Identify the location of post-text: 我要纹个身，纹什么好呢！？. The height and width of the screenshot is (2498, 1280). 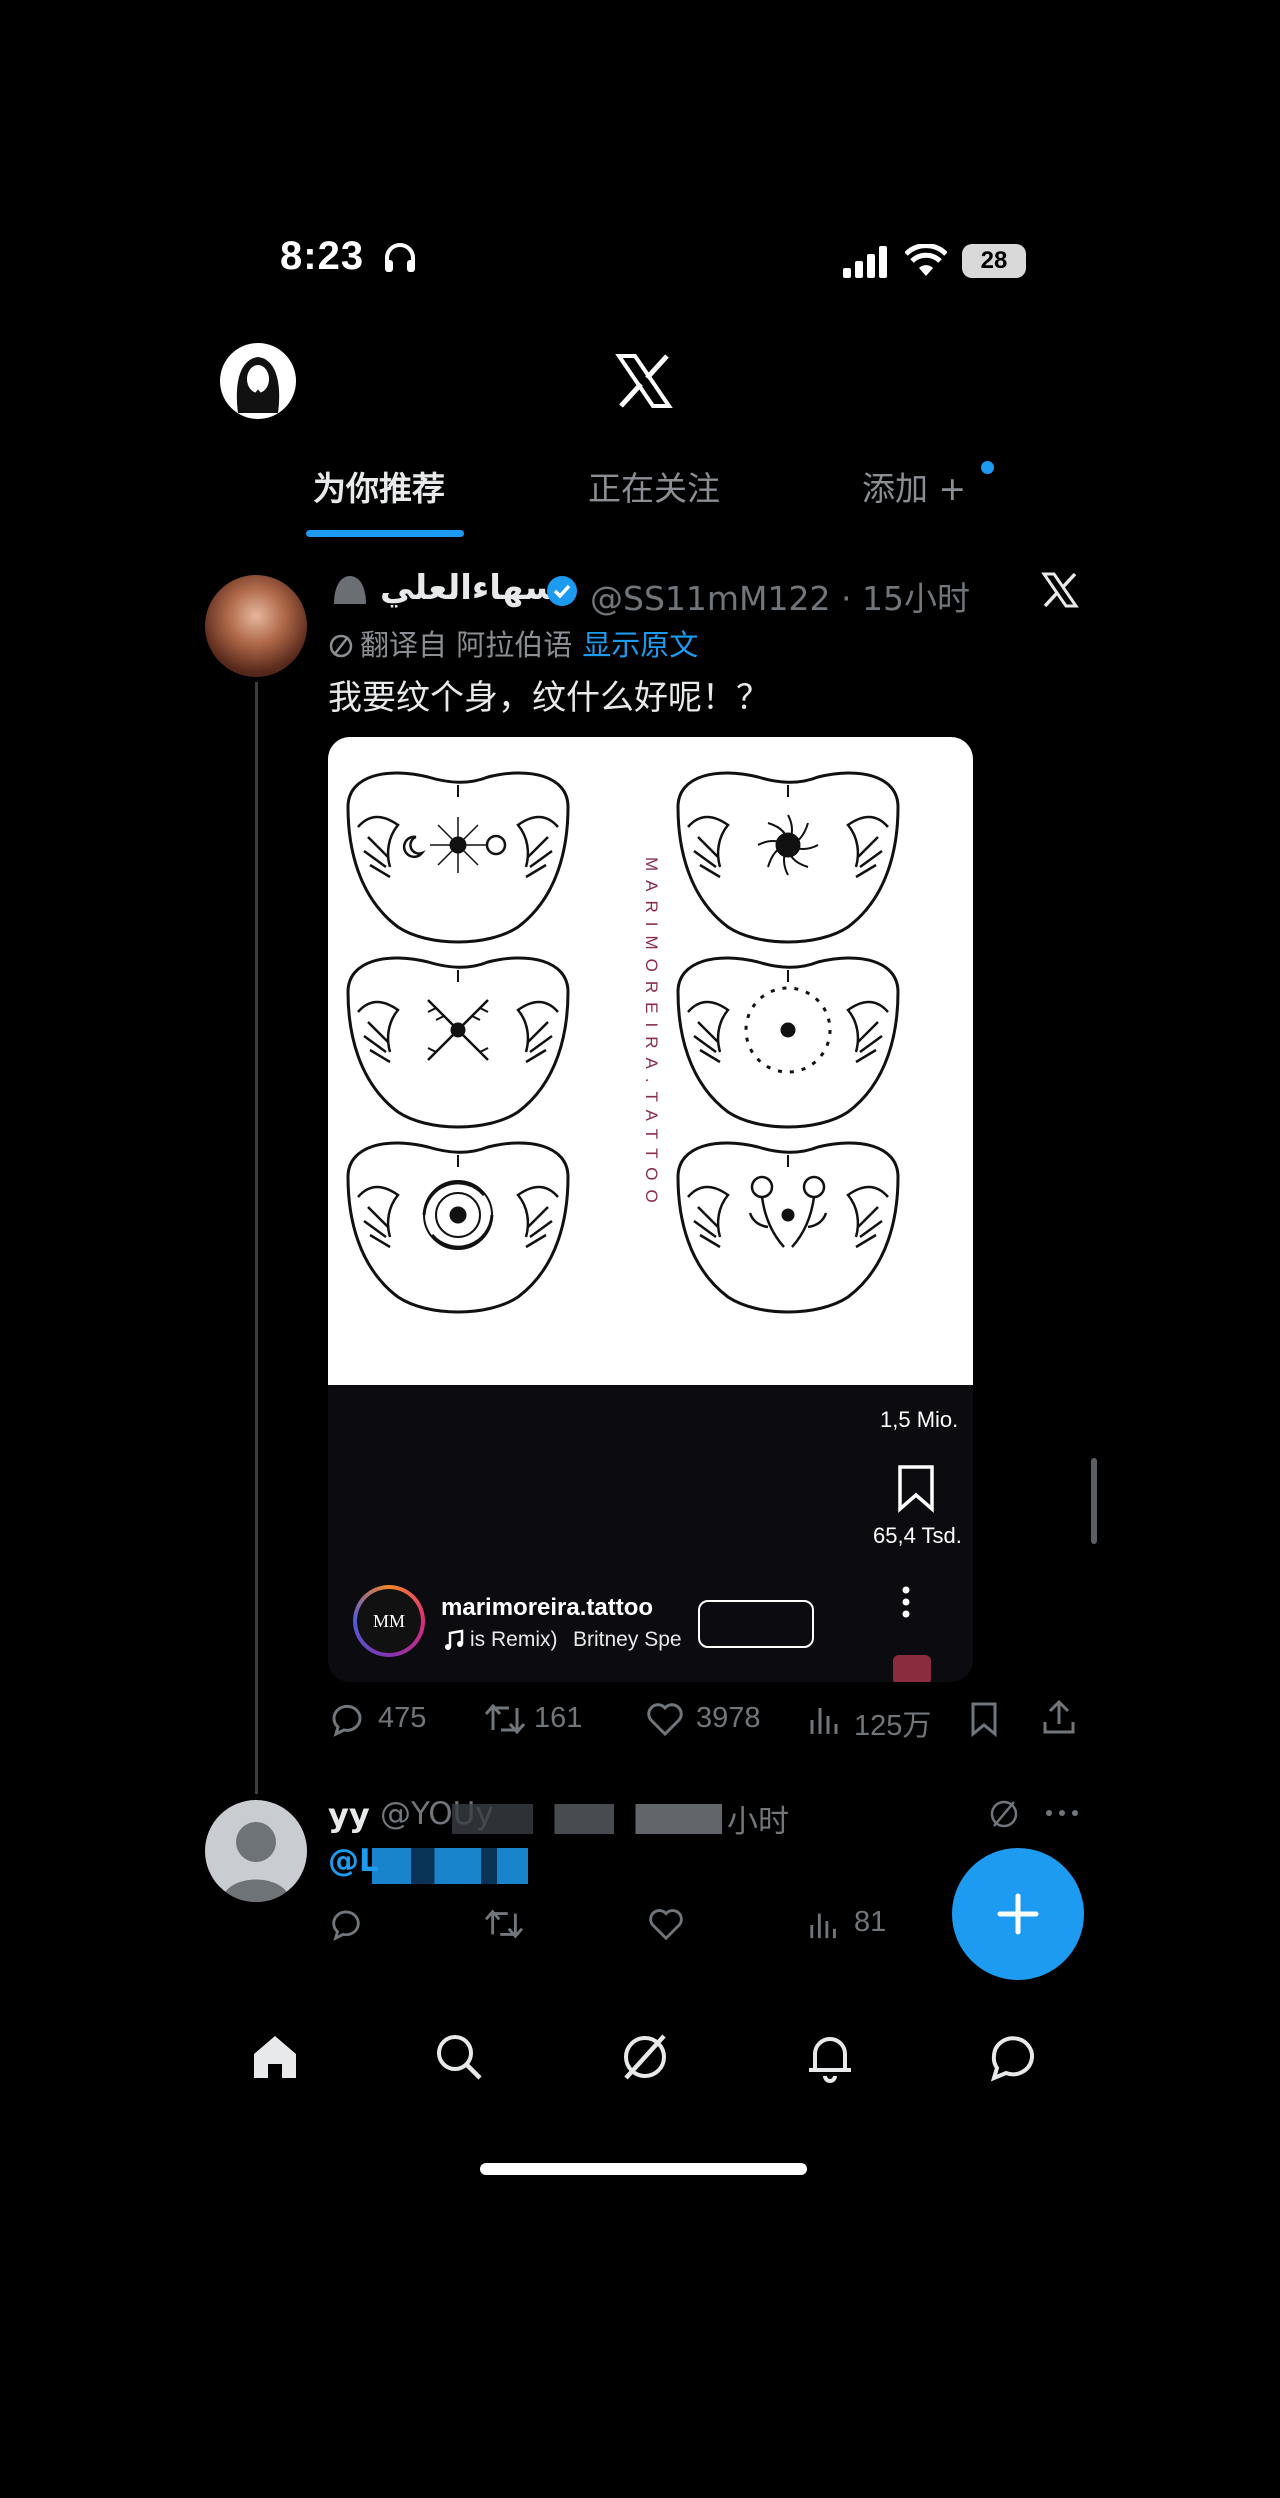
(549, 698).